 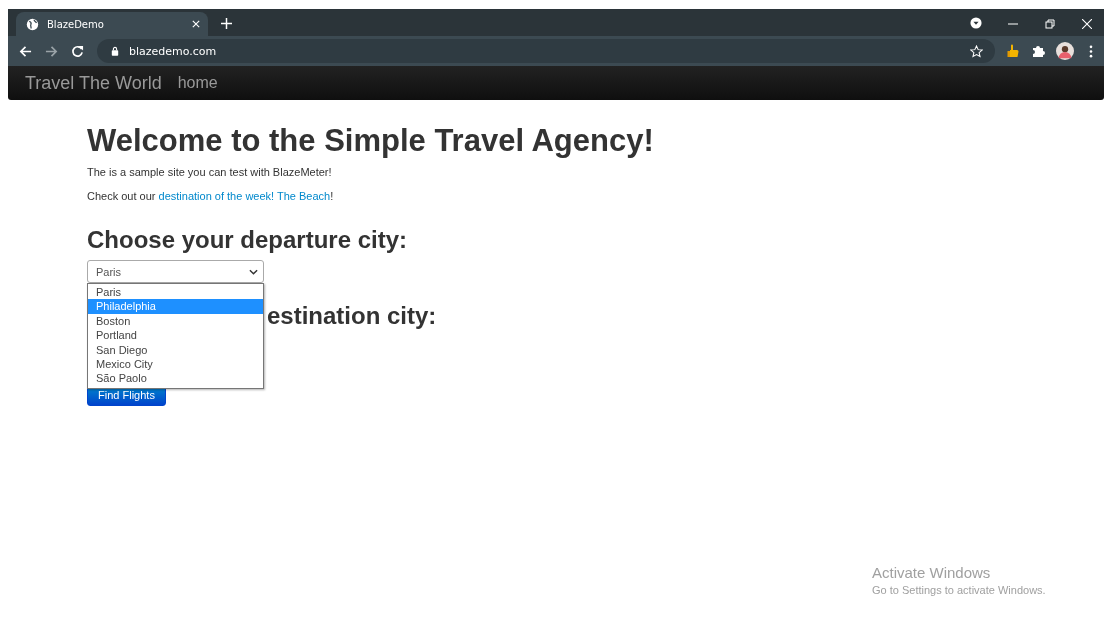 What do you see at coordinates (352, 316) in the screenshot?
I see `section-heading: estination city:` at bounding box center [352, 316].